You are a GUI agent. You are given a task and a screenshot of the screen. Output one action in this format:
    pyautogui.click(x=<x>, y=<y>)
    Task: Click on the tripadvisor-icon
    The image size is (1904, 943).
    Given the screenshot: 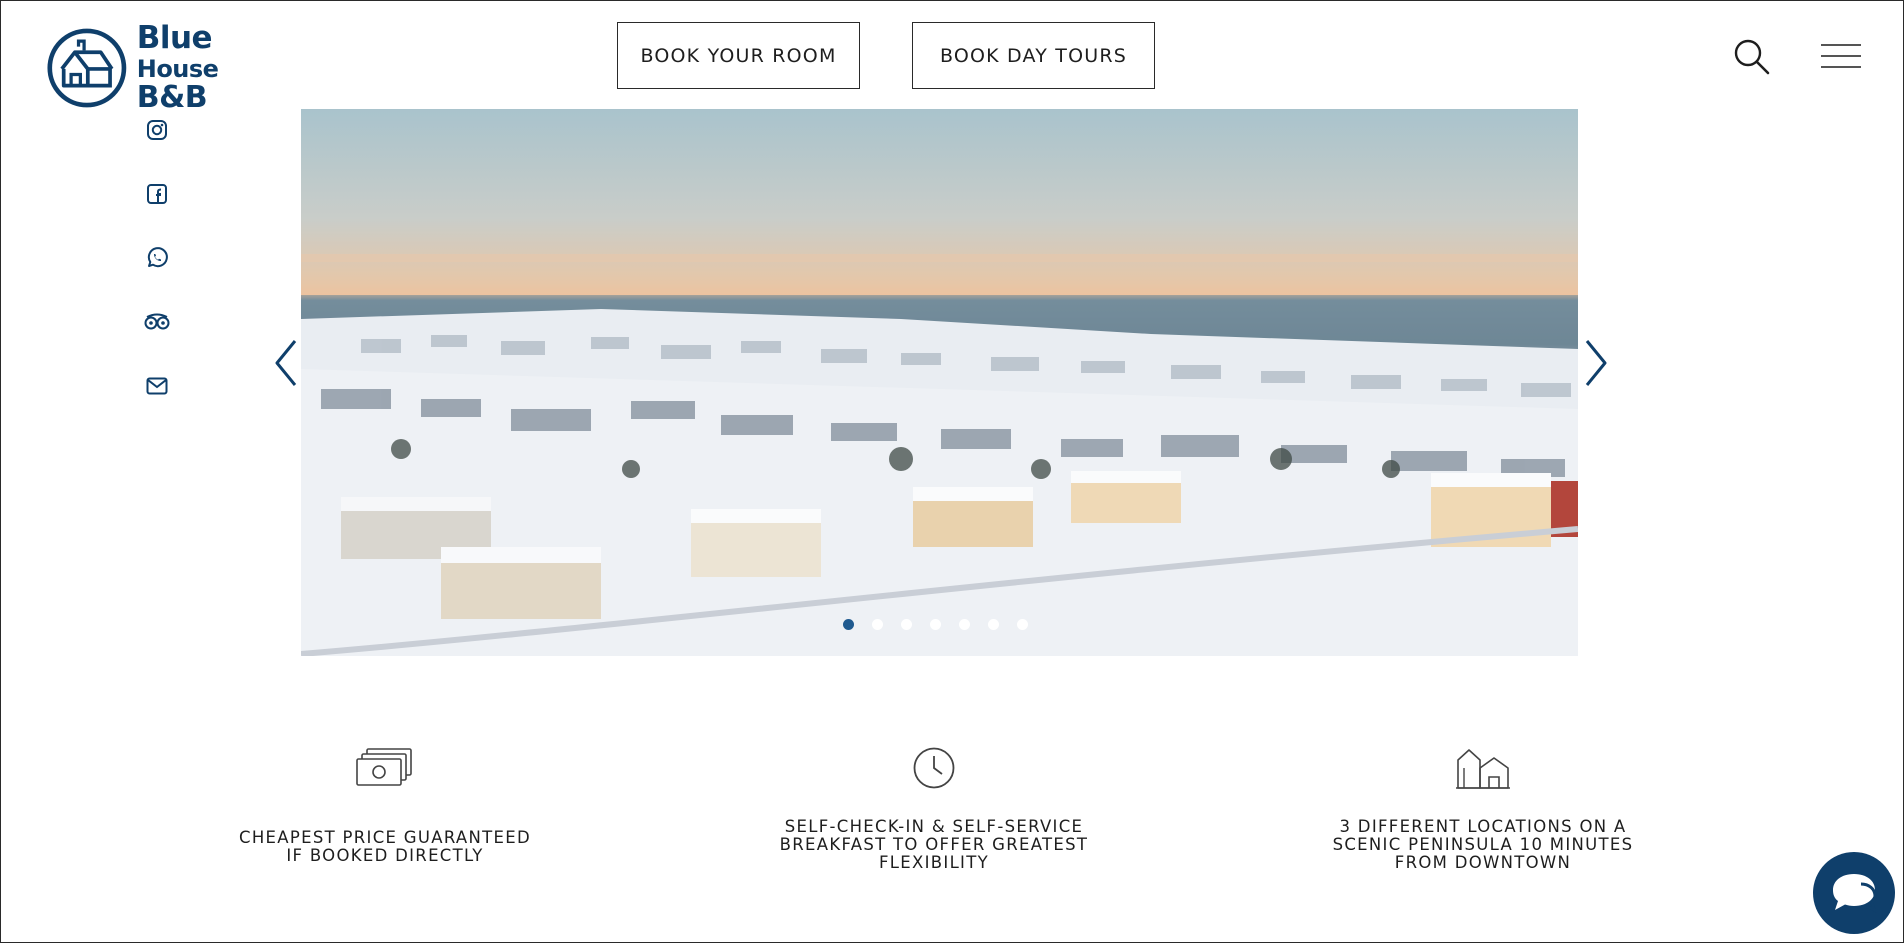 What is the action you would take?
    pyautogui.click(x=157, y=322)
    